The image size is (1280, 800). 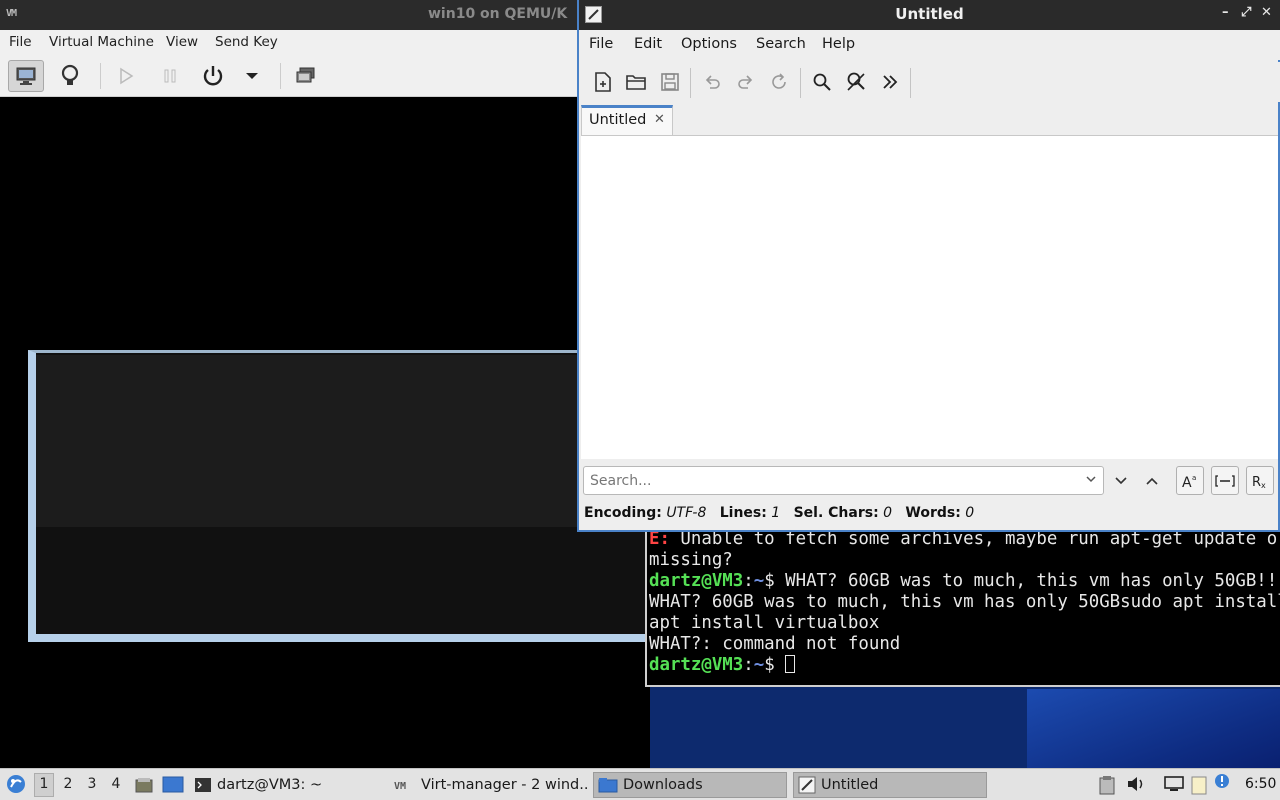 I want to click on text-editor-icon, so click(x=807, y=785).